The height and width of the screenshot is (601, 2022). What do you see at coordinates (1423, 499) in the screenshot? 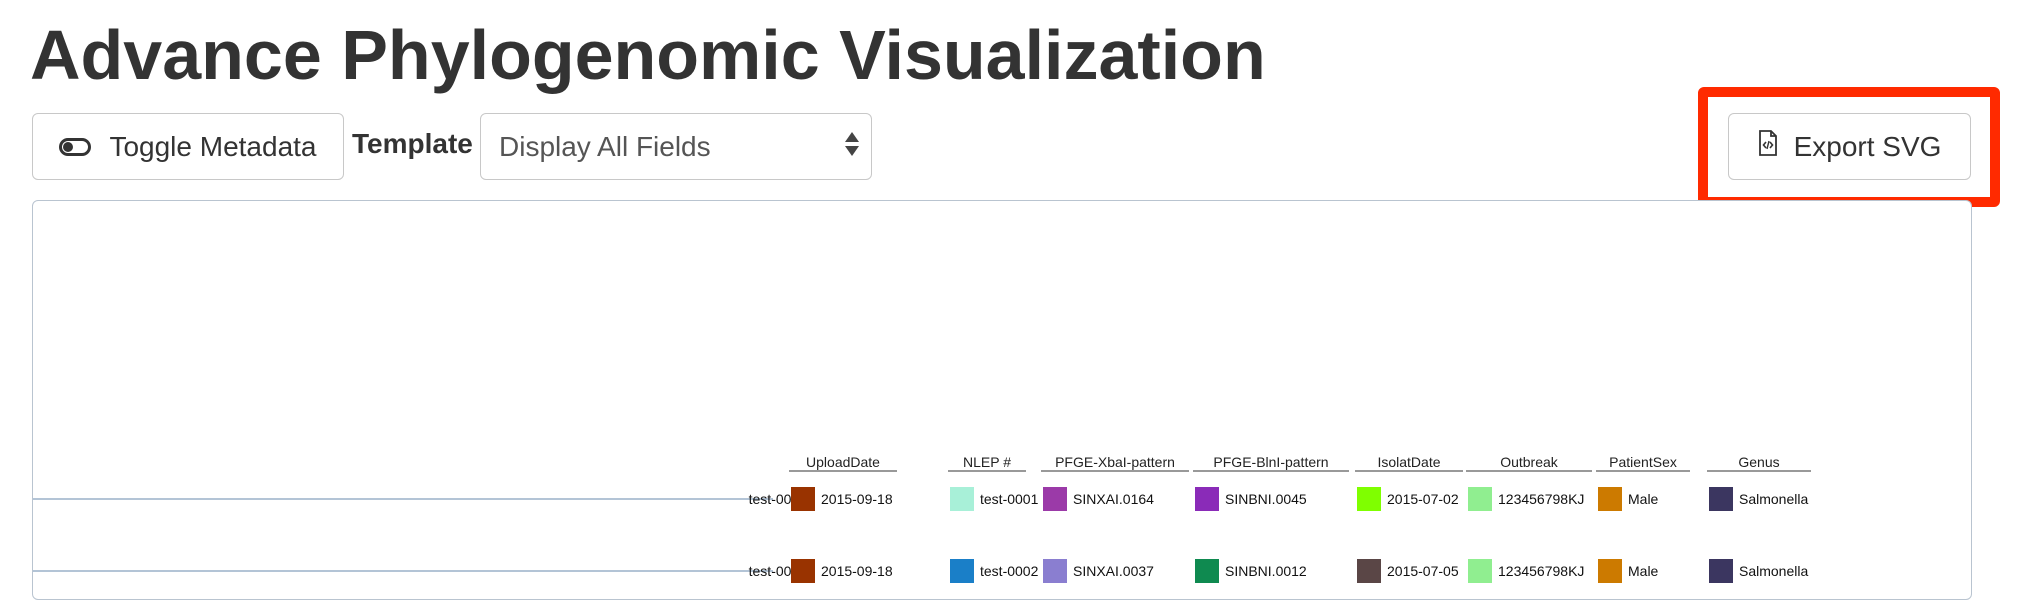
I see `metadata-cell: 2015-07-02` at bounding box center [1423, 499].